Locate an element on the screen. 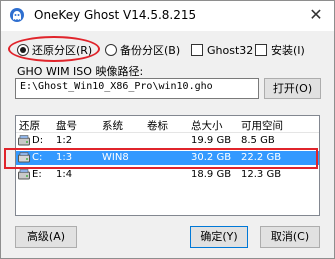 Image resolution: width=335 pixels, height=259 pixels. open-button: 打开(O) is located at coordinates (292, 88).